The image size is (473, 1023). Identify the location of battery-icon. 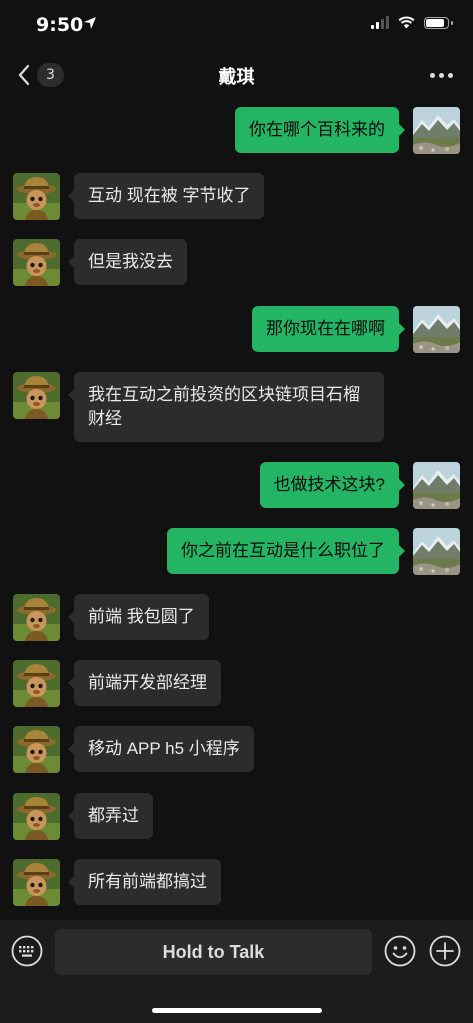
(438, 22).